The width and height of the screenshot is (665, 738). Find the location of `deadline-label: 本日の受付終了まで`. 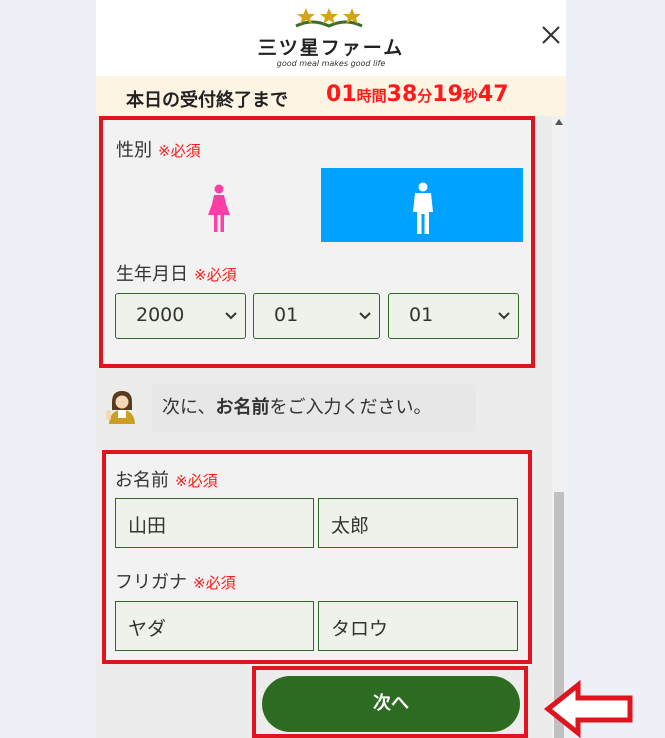

deadline-label: 本日の受付終了まで is located at coordinates (207, 100).